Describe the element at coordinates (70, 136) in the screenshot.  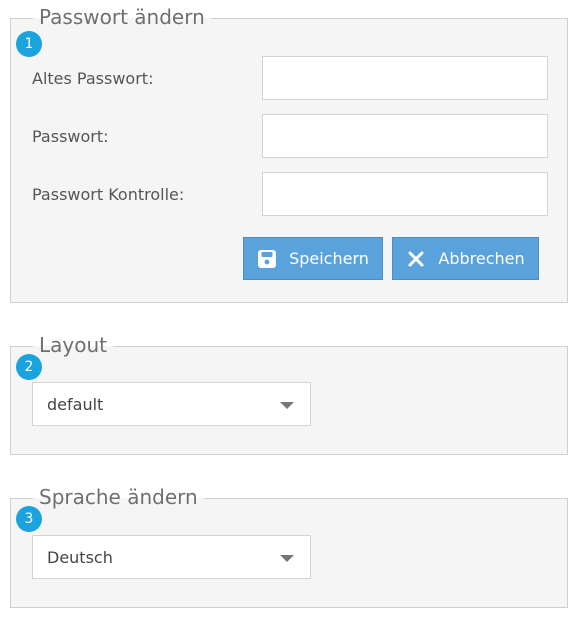
I see `new-password-label: Passwort:` at that location.